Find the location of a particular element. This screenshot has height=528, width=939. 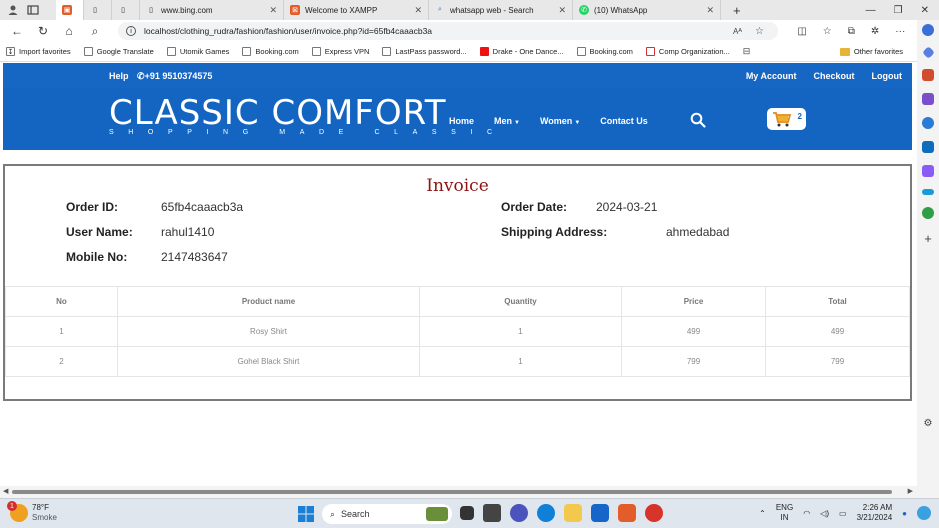

clock: 2:26 AM 3/21/2024 is located at coordinates (875, 513).